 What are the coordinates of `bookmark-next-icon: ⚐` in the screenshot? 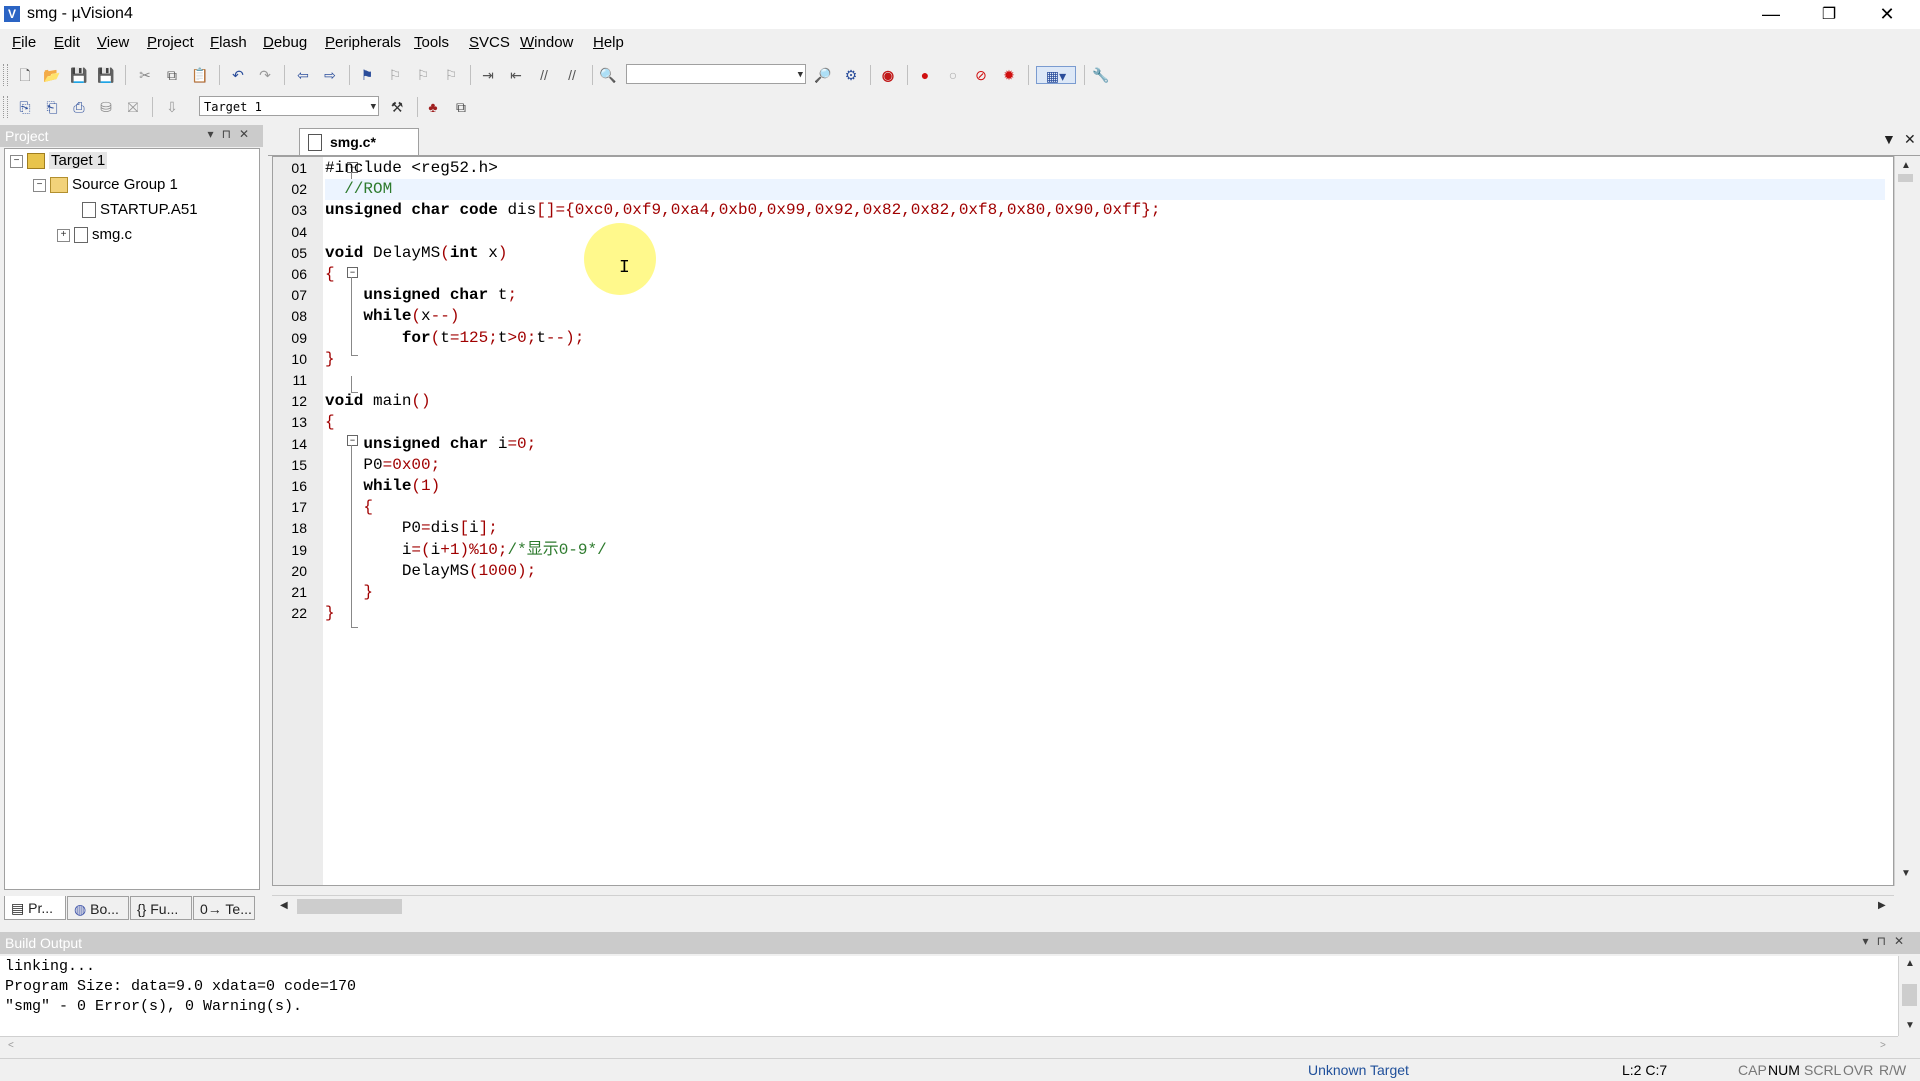 It's located at (423, 75).